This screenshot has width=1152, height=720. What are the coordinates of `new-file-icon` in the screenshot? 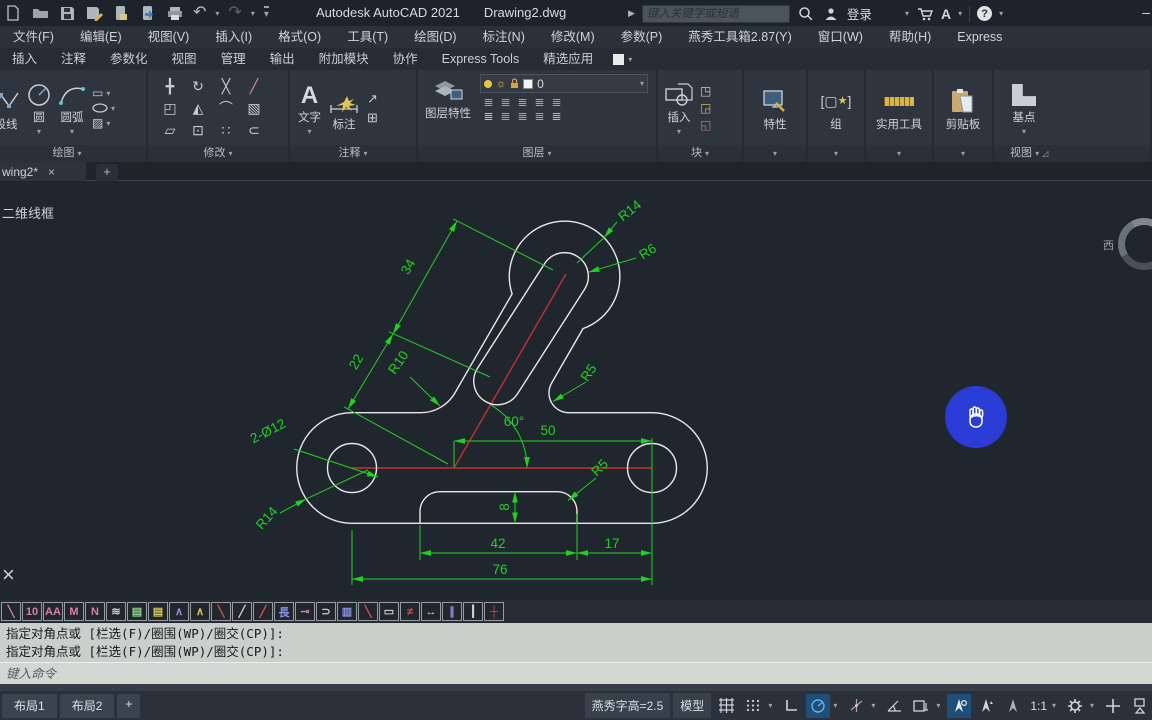 It's located at (13, 13).